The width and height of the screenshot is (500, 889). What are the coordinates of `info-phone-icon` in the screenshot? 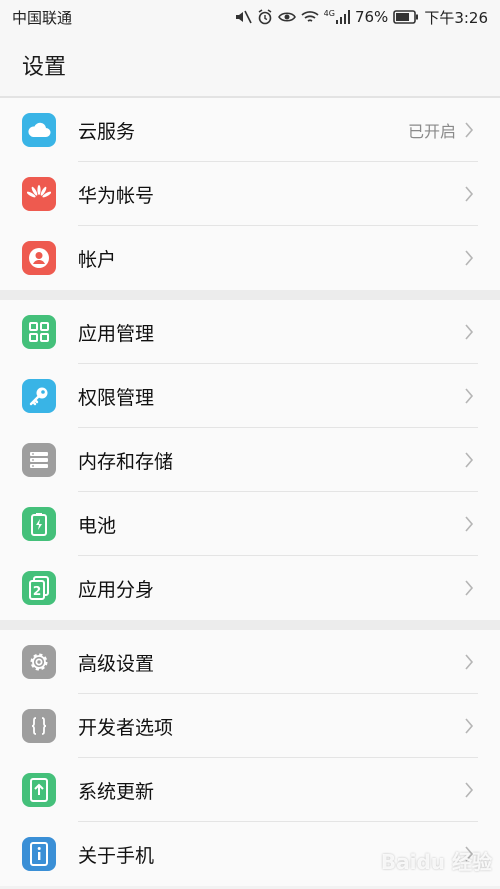 It's located at (39, 854).